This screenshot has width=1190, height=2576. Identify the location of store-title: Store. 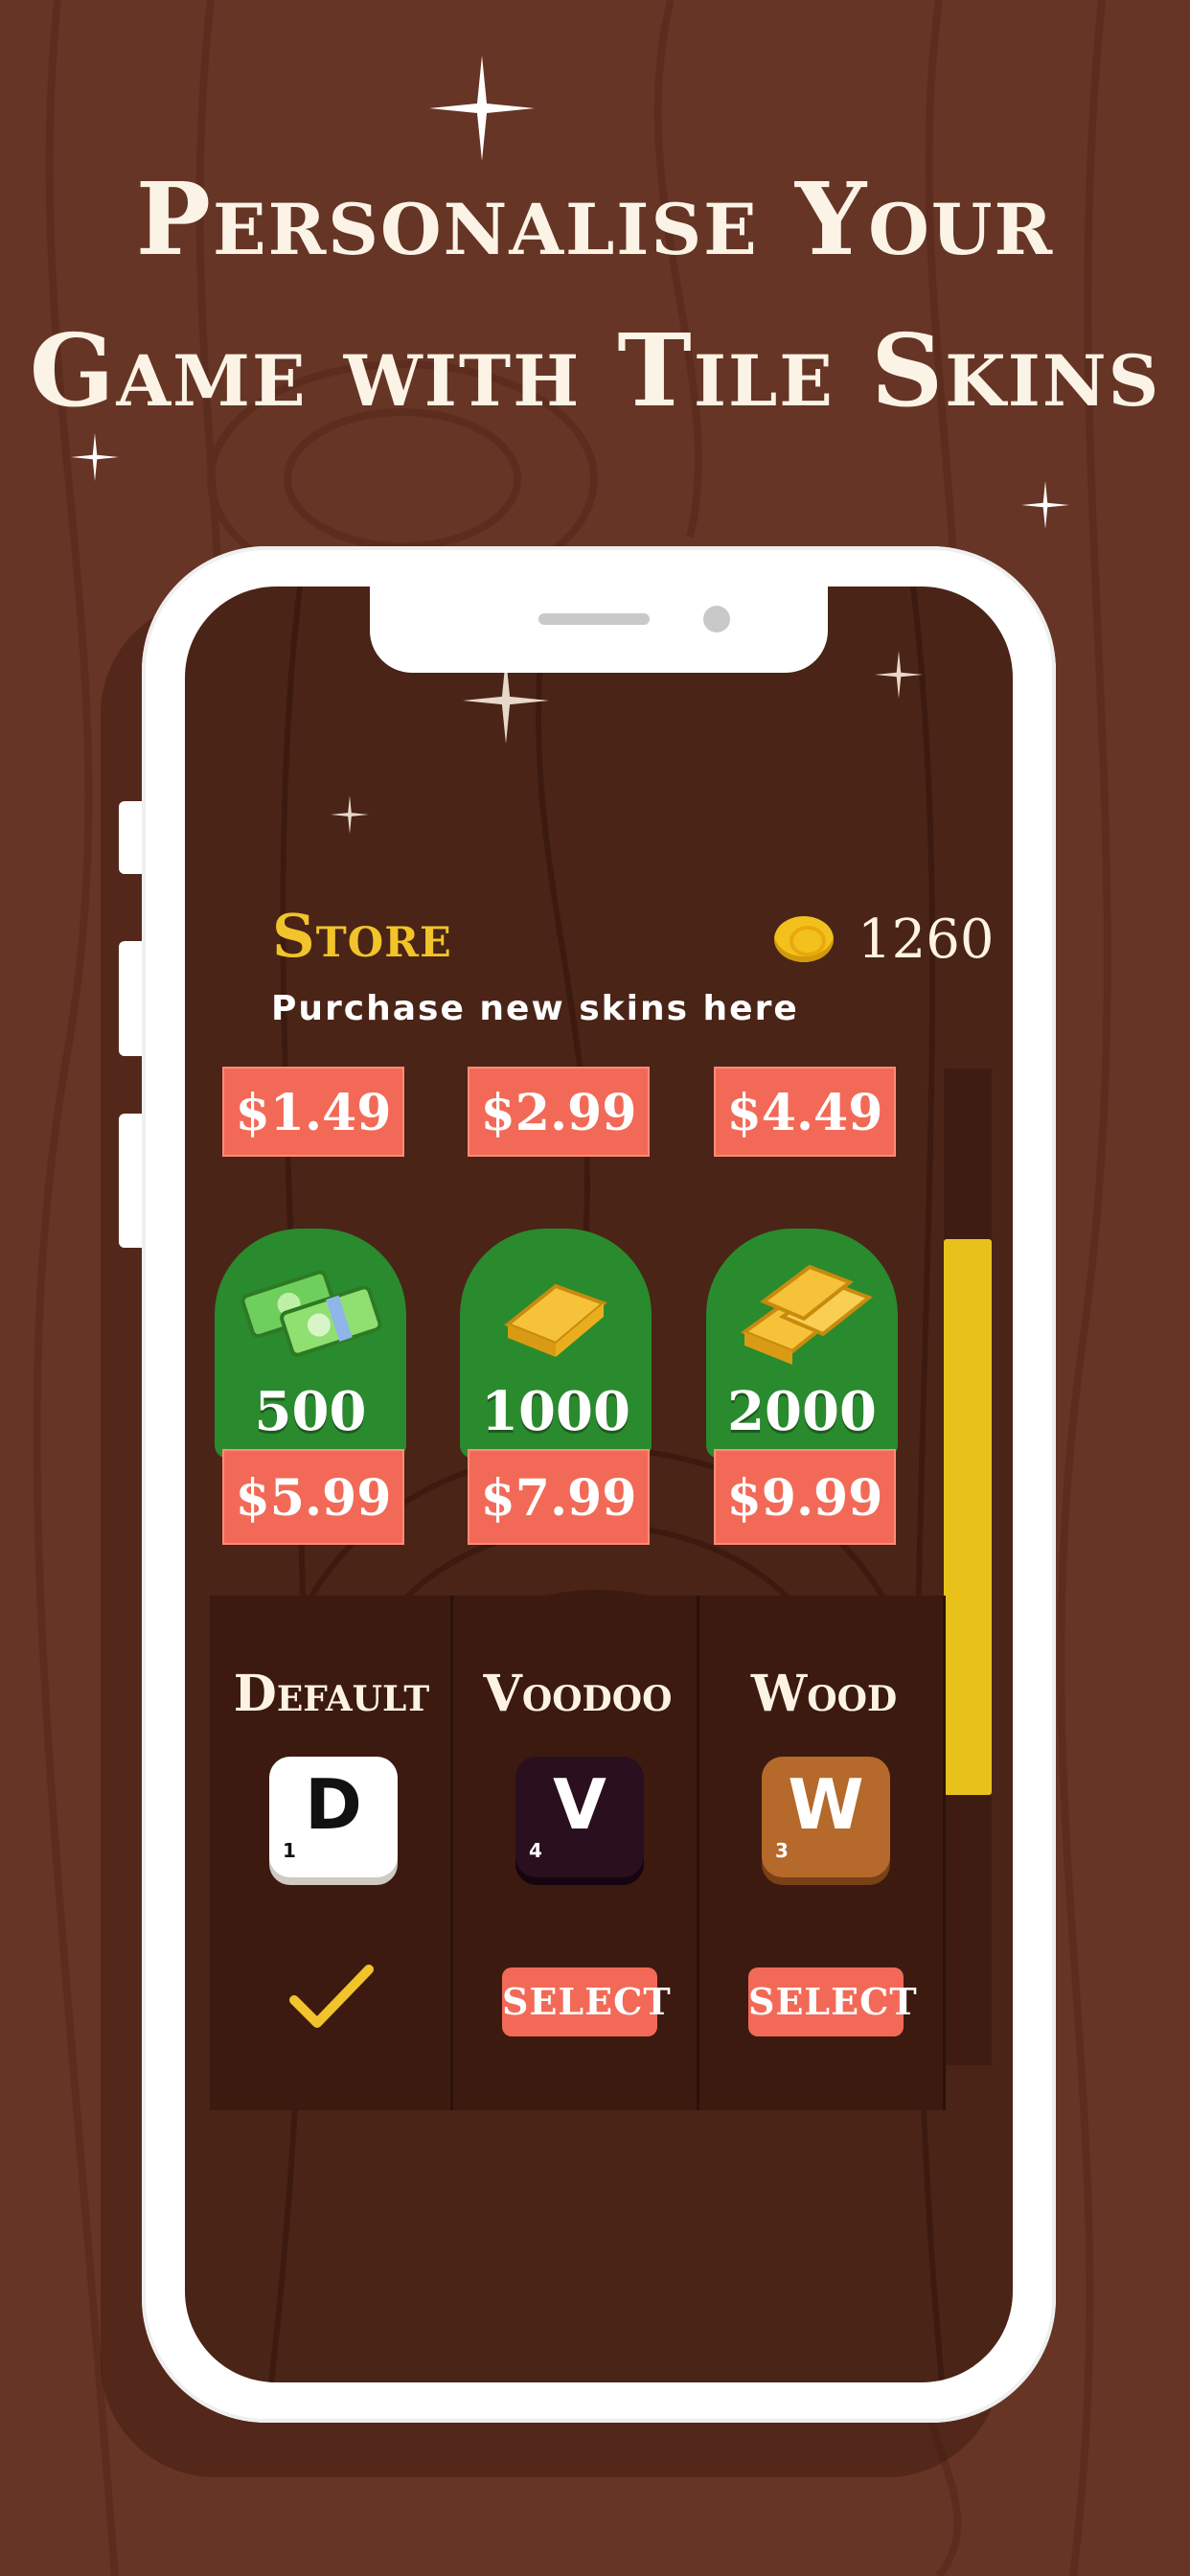
(362, 936).